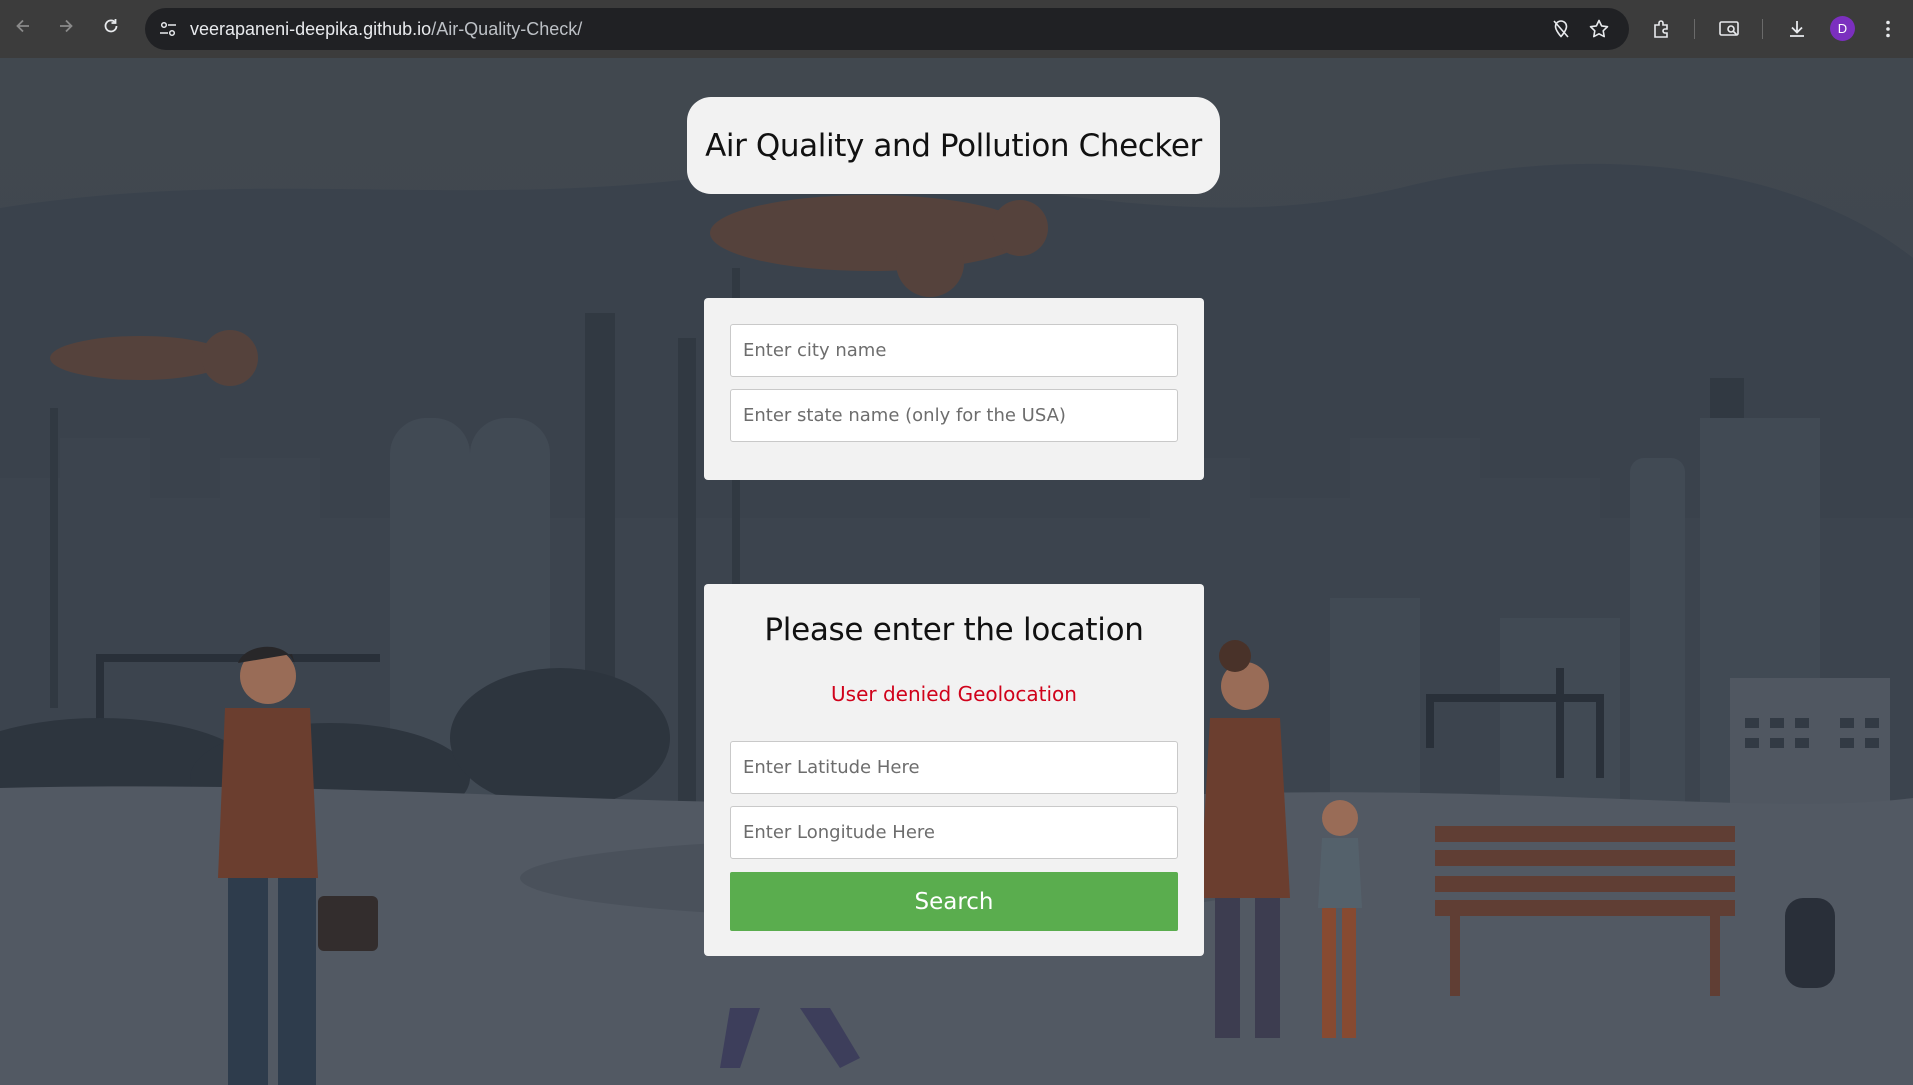 This screenshot has height=1085, width=1913. What do you see at coordinates (1662, 29) in the screenshot?
I see `extensions-icon` at bounding box center [1662, 29].